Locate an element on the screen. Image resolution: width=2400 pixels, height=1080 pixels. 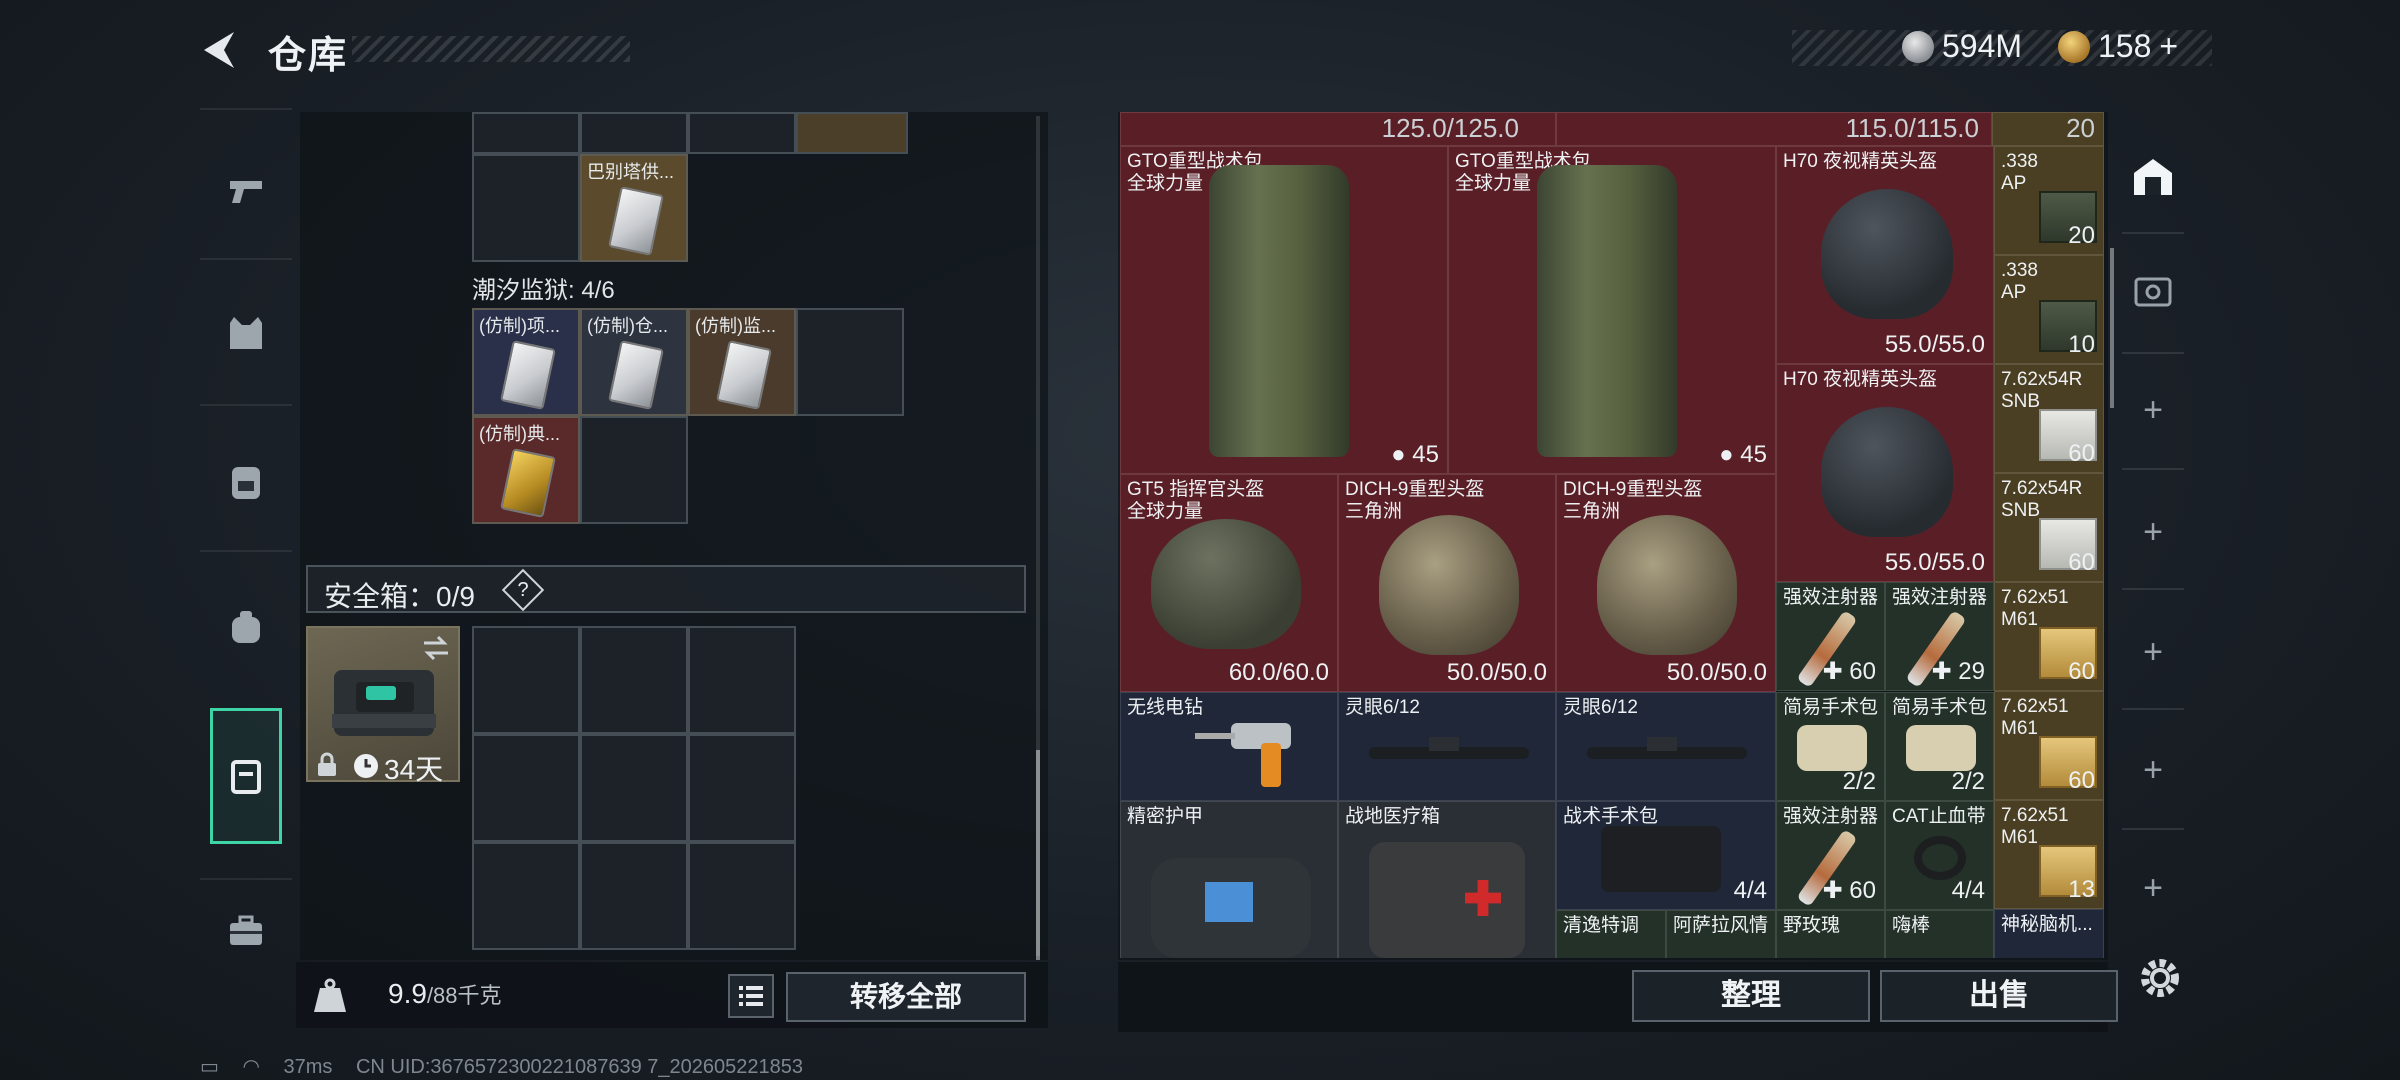
item-name: 7.62x54R SNB is located at coordinates (2042, 390).